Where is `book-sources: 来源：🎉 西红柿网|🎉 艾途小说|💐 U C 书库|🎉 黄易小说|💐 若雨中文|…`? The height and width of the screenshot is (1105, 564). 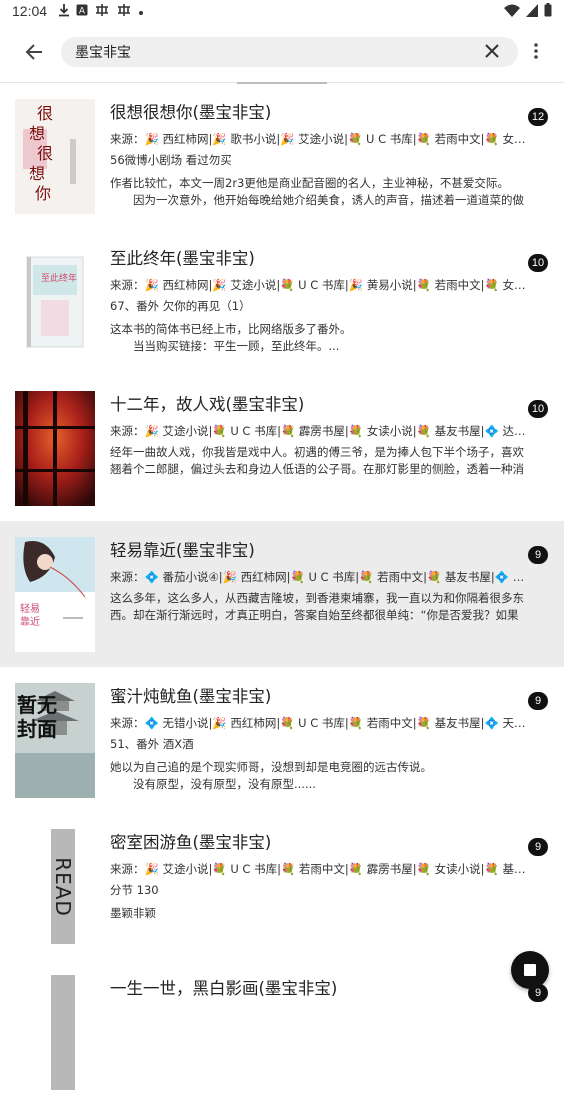
book-sources: 来源：🎉 西红柿网|🎉 艾途小说|💐 U C 书库|🎉 黄易小说|💐 若雨中文|… is located at coordinates (322, 285).